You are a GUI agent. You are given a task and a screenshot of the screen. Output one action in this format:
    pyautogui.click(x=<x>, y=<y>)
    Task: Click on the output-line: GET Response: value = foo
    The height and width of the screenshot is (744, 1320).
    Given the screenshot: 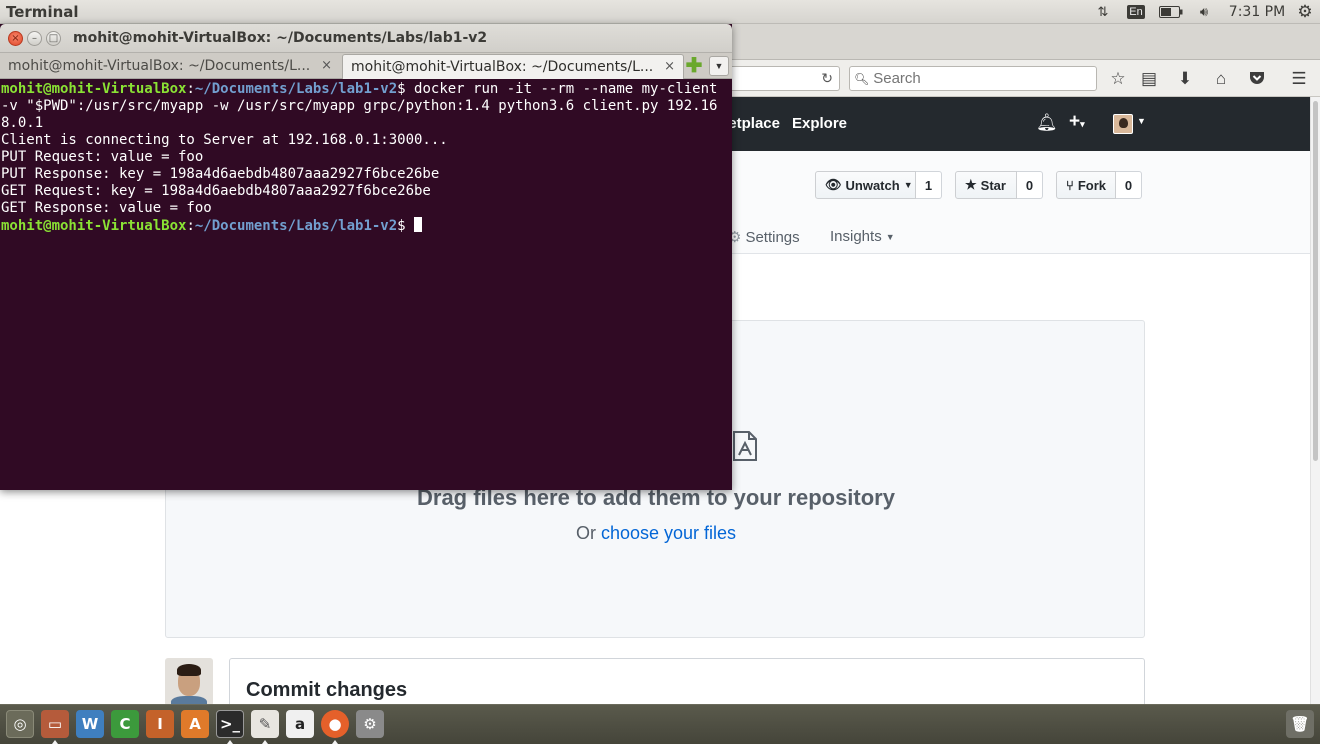 What is the action you would take?
    pyautogui.click(x=106, y=208)
    